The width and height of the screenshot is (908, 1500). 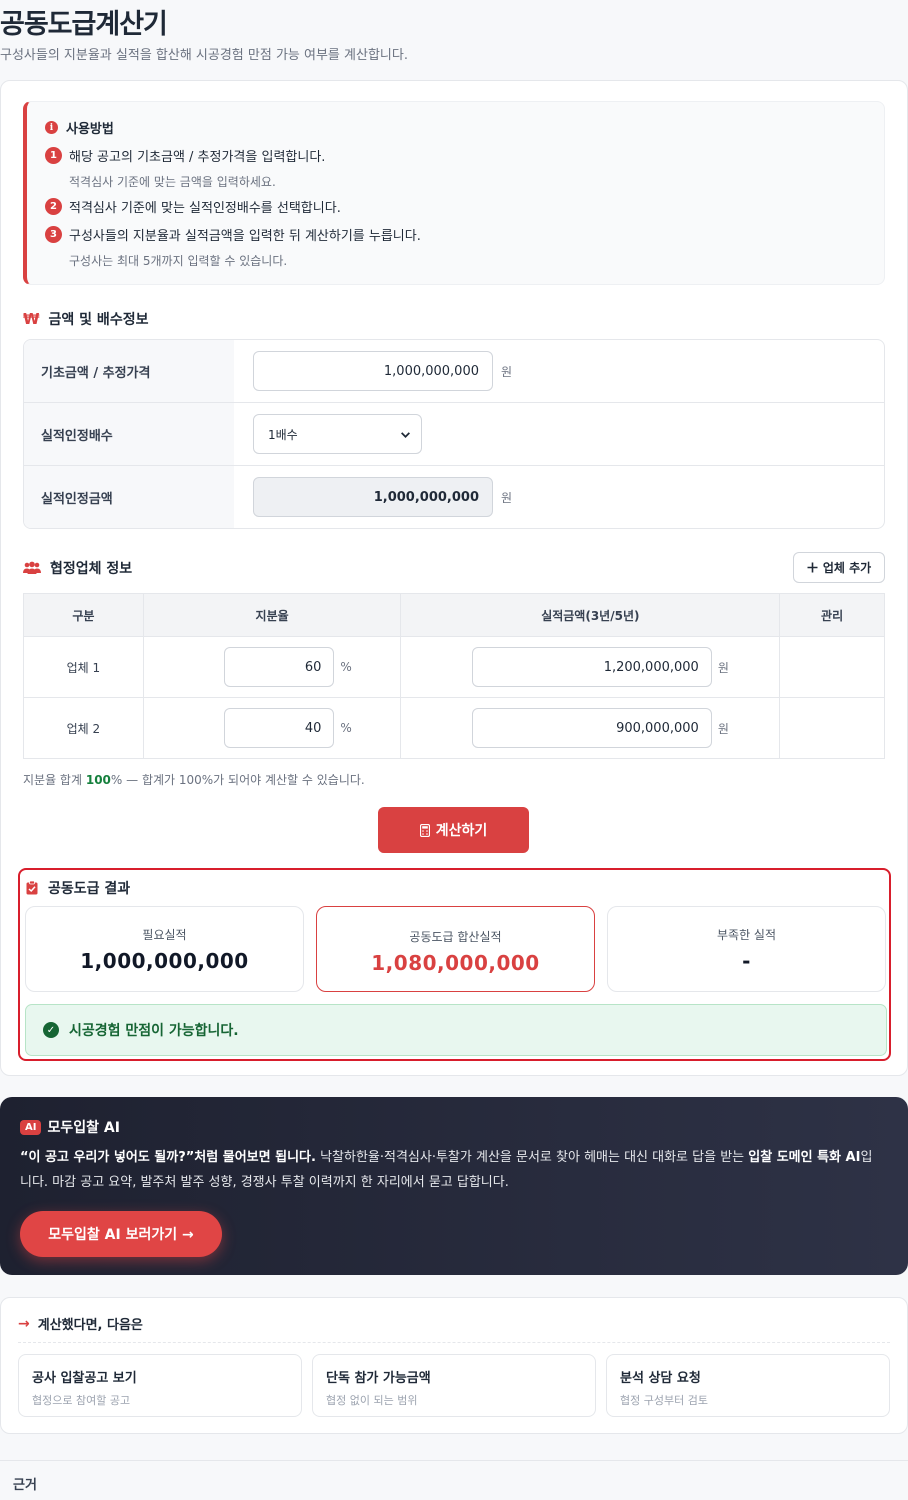 I want to click on howto-step-sub: 구성사는 최대 5개까지 입력할 수 있습니다., so click(x=178, y=261).